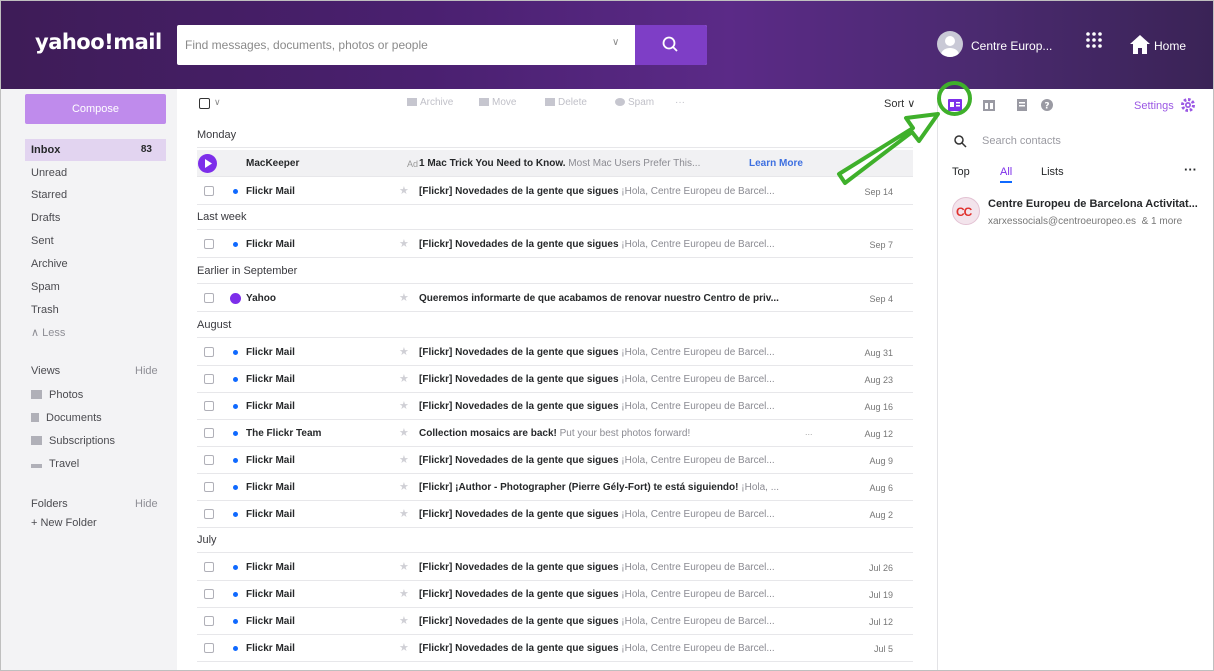  Describe the element at coordinates (888, 148) in the screenshot. I see `annotation-arrow-icon` at that location.